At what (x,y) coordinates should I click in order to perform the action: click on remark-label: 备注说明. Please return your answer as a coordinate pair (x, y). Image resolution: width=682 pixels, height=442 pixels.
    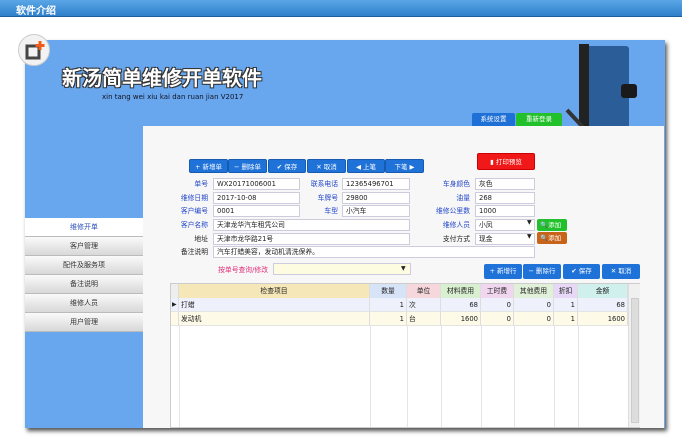
    Looking at the image, I should click on (194, 252).